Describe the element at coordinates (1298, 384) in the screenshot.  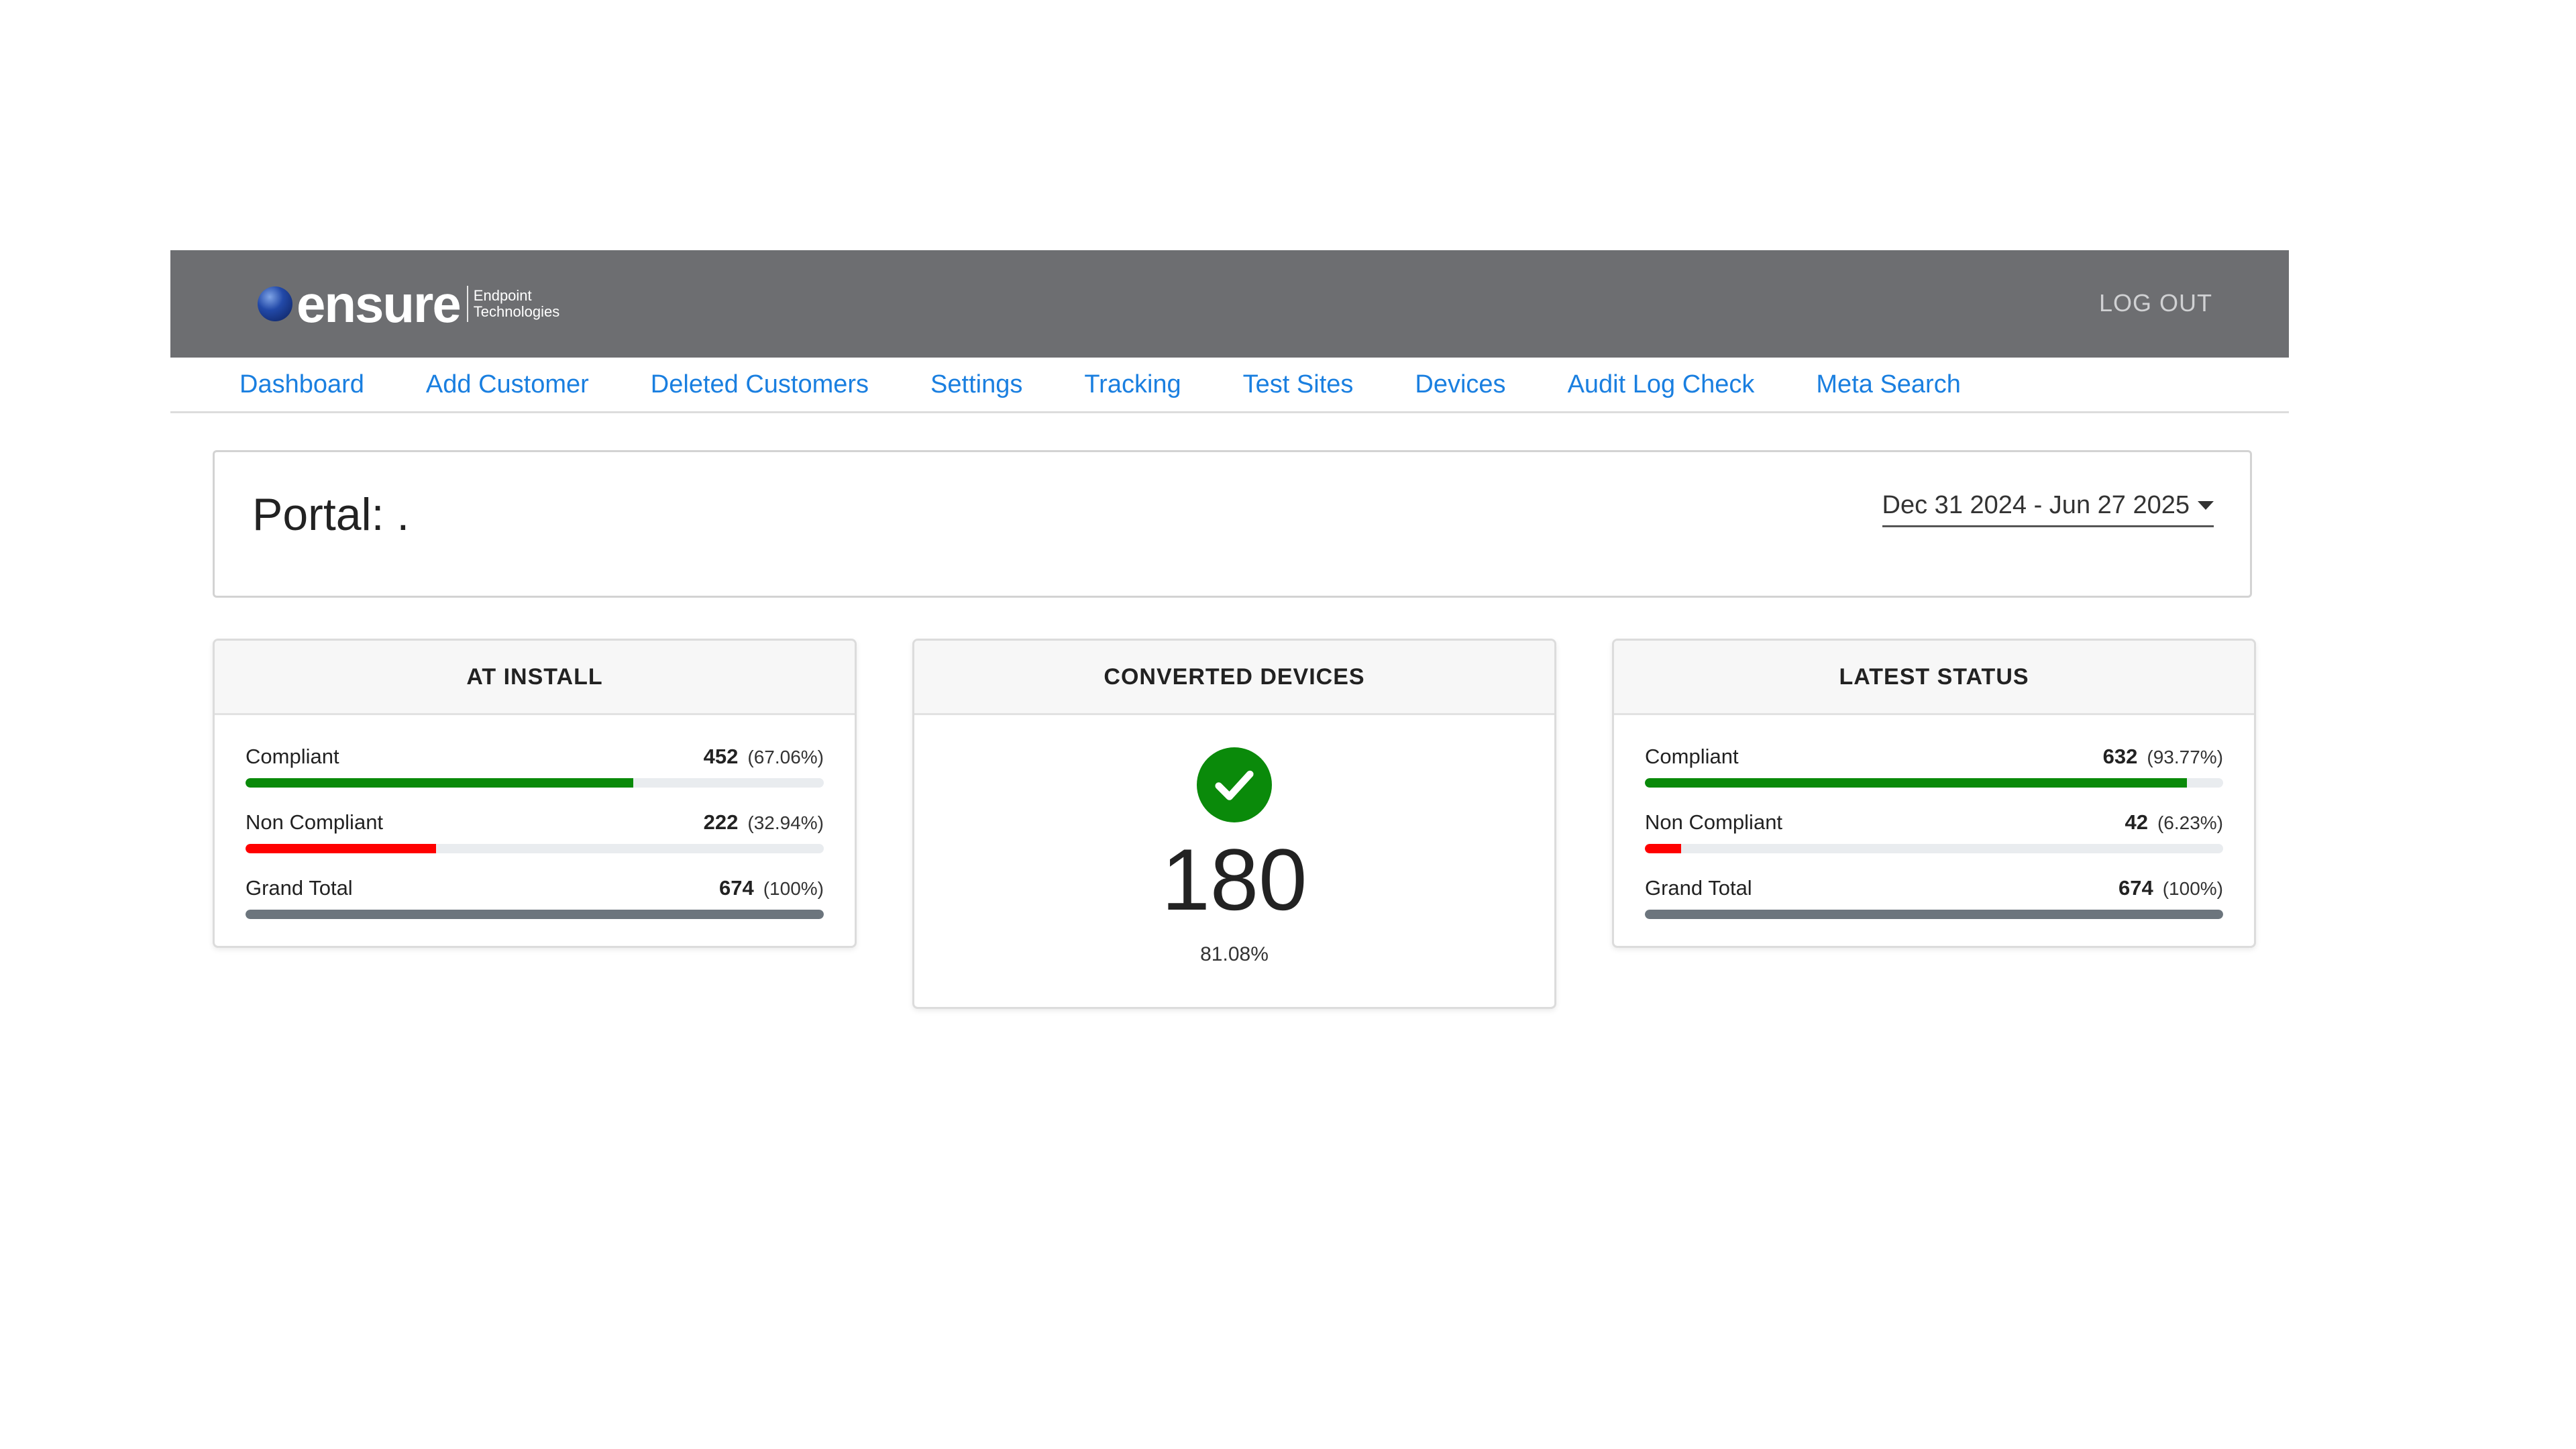
I see `nav-item-test-sites: Test Sites` at that location.